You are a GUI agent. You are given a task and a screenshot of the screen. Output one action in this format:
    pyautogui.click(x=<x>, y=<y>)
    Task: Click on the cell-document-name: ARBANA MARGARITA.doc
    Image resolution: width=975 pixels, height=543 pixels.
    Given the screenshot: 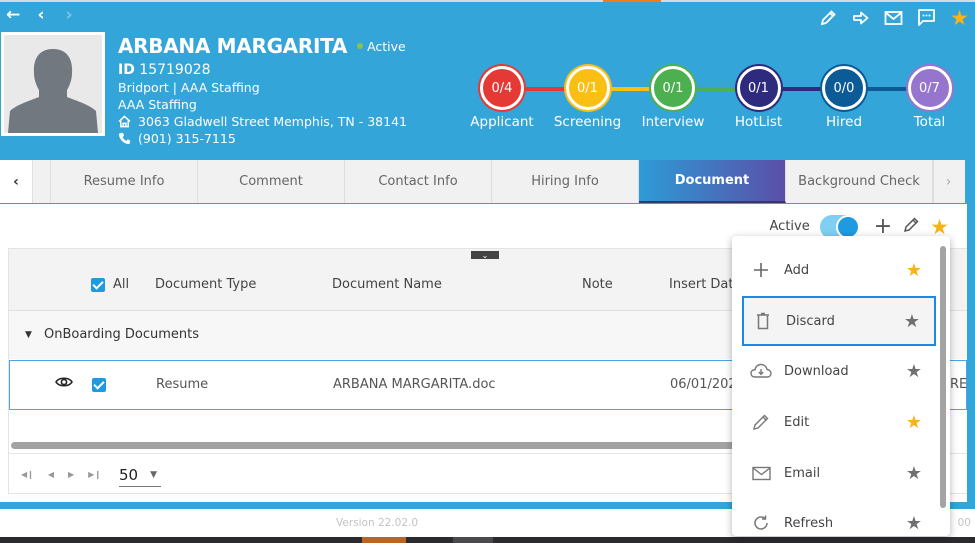 What is the action you would take?
    pyautogui.click(x=414, y=384)
    